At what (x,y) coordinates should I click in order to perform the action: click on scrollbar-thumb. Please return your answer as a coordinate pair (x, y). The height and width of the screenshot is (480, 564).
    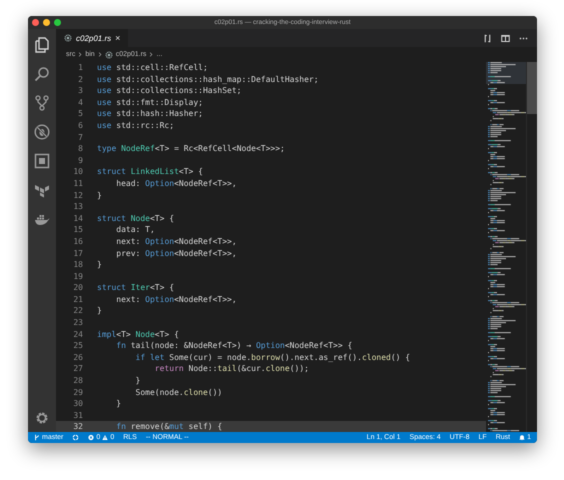
    Looking at the image, I should click on (532, 88).